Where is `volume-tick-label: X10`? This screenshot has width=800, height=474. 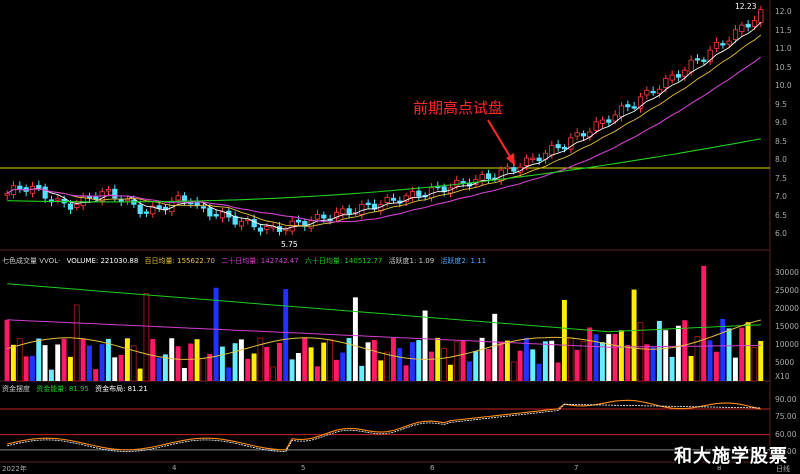 volume-tick-label: X10 is located at coordinates (782, 376).